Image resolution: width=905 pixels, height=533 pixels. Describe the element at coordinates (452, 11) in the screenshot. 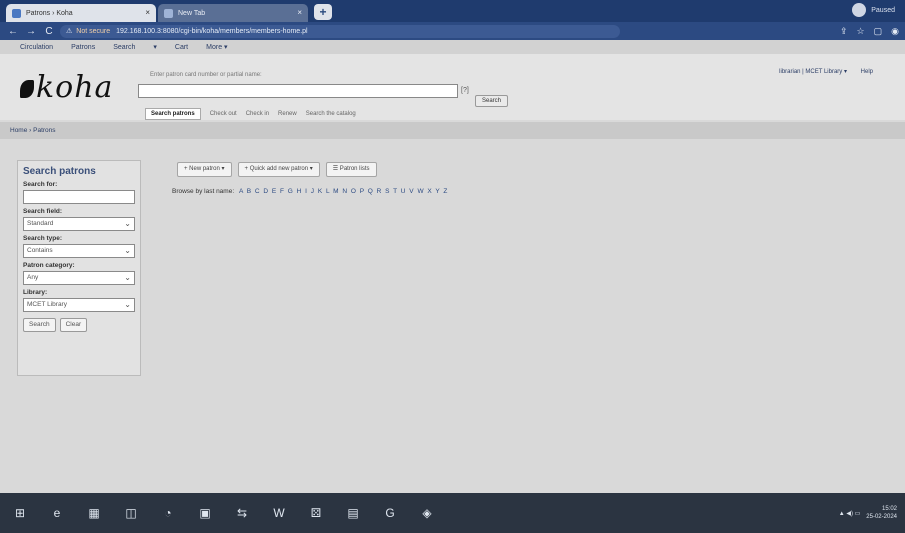

I see `browser-tabstrip: Patrons › Koha × New Tab × + Paused` at that location.